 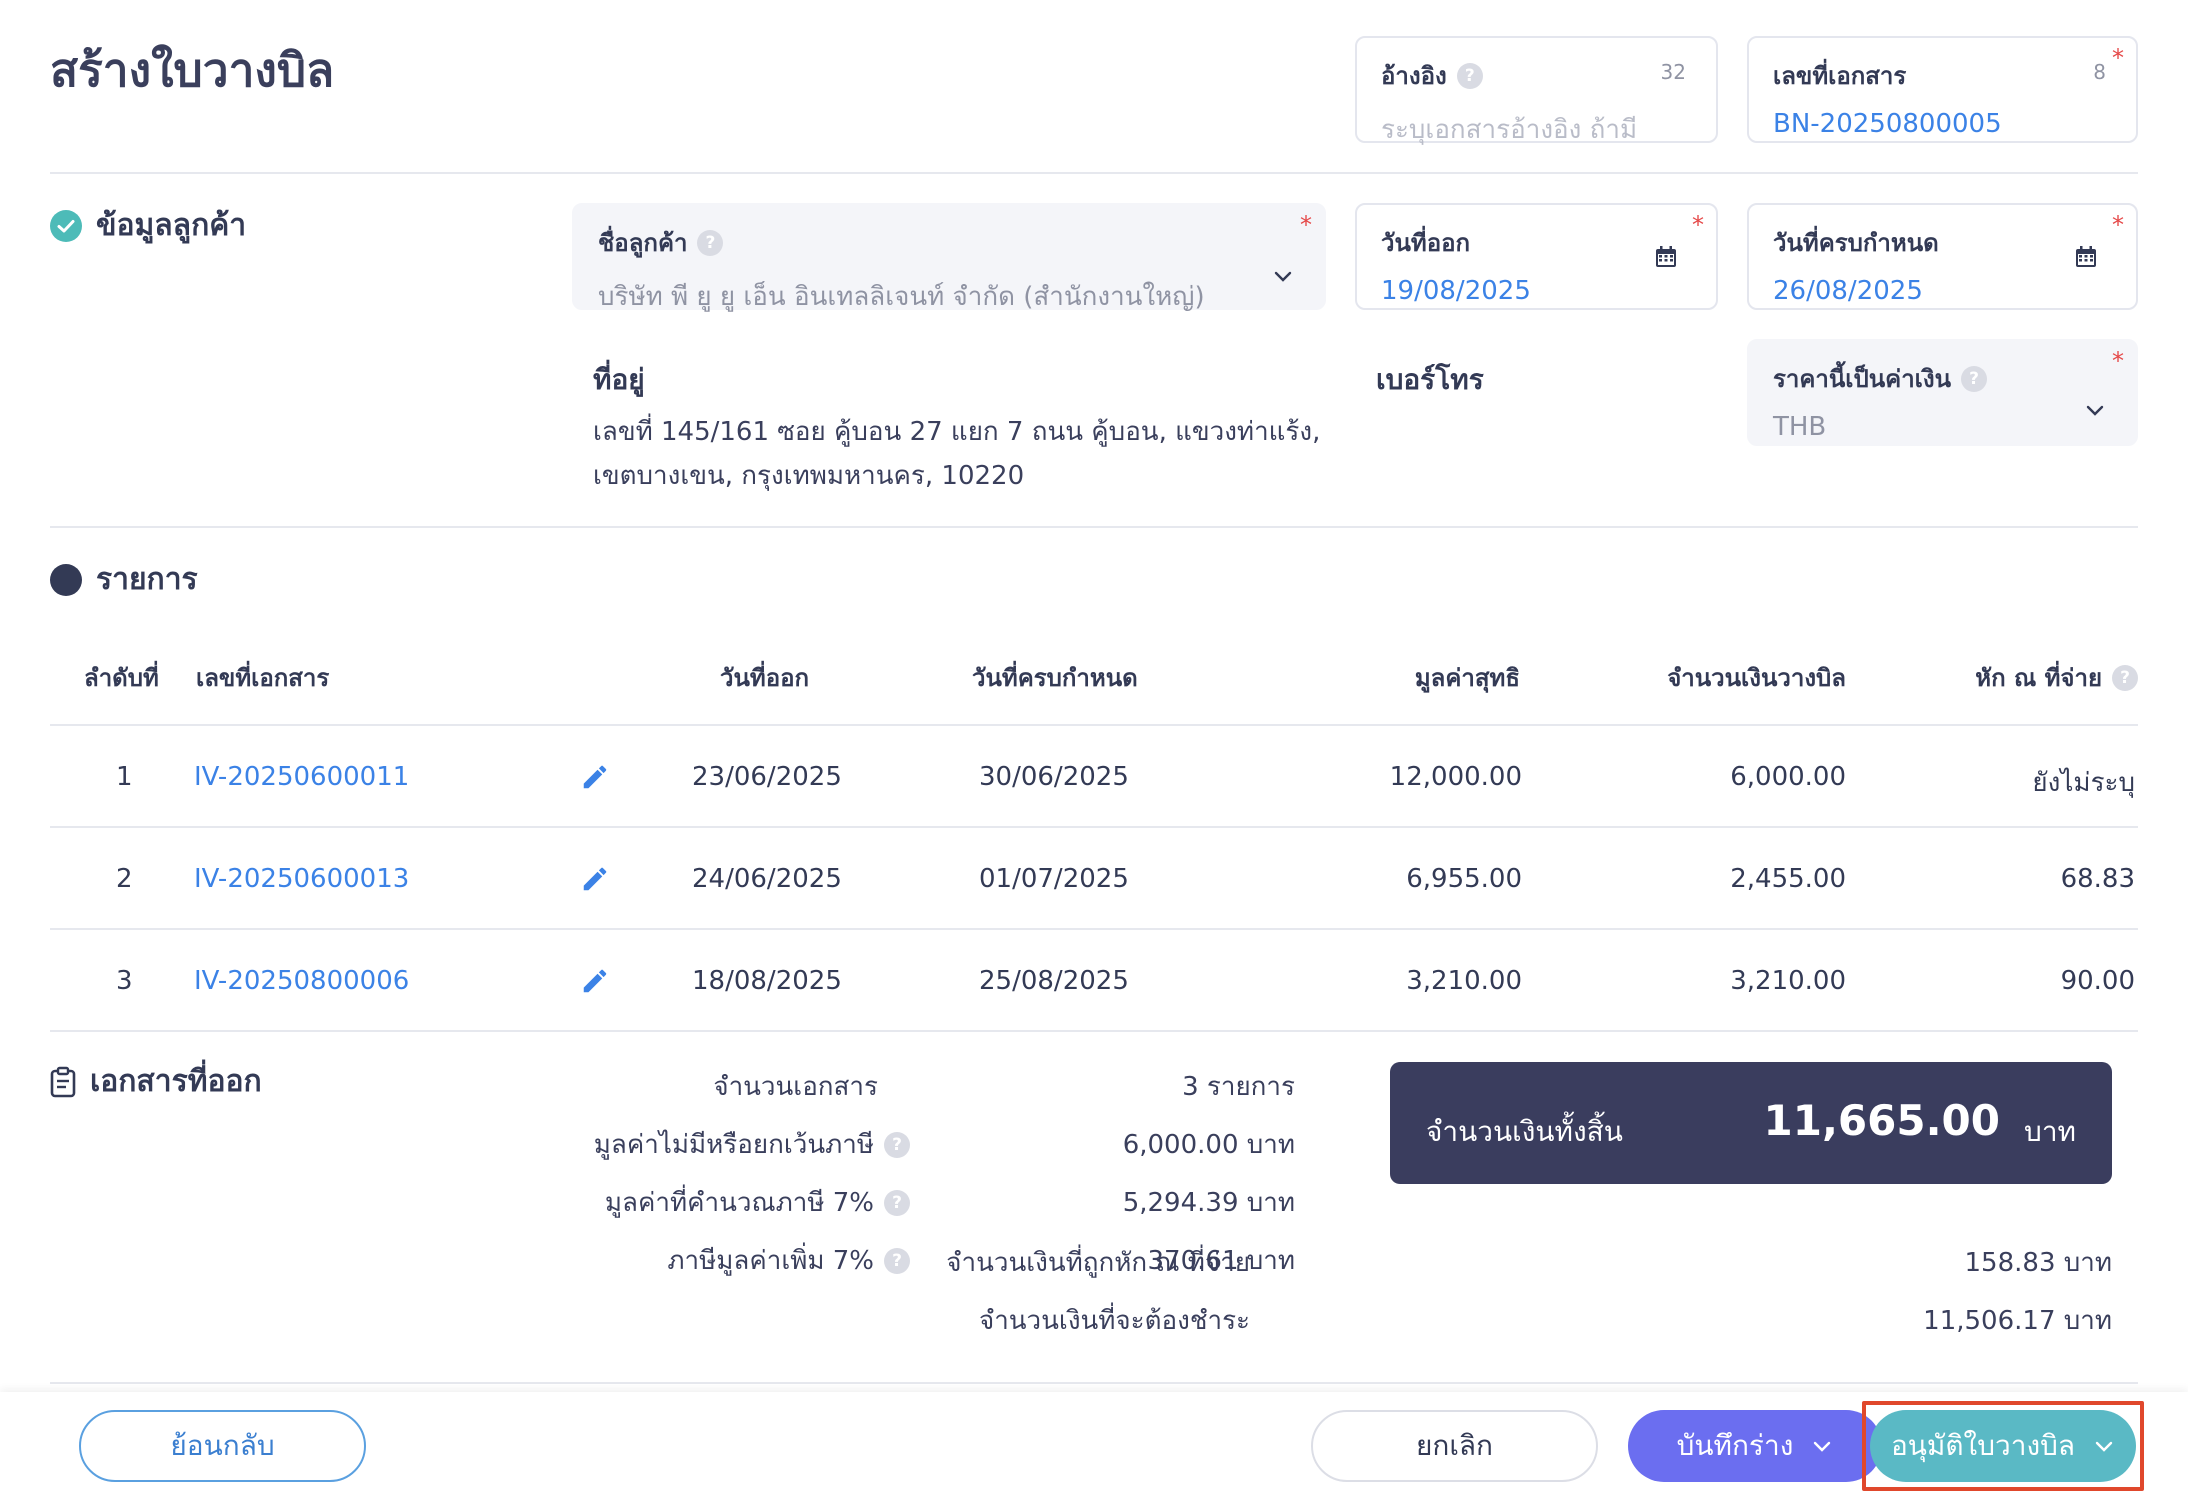 I want to click on customer-section-title: ข้อมูลลูกค้า, so click(x=148, y=225).